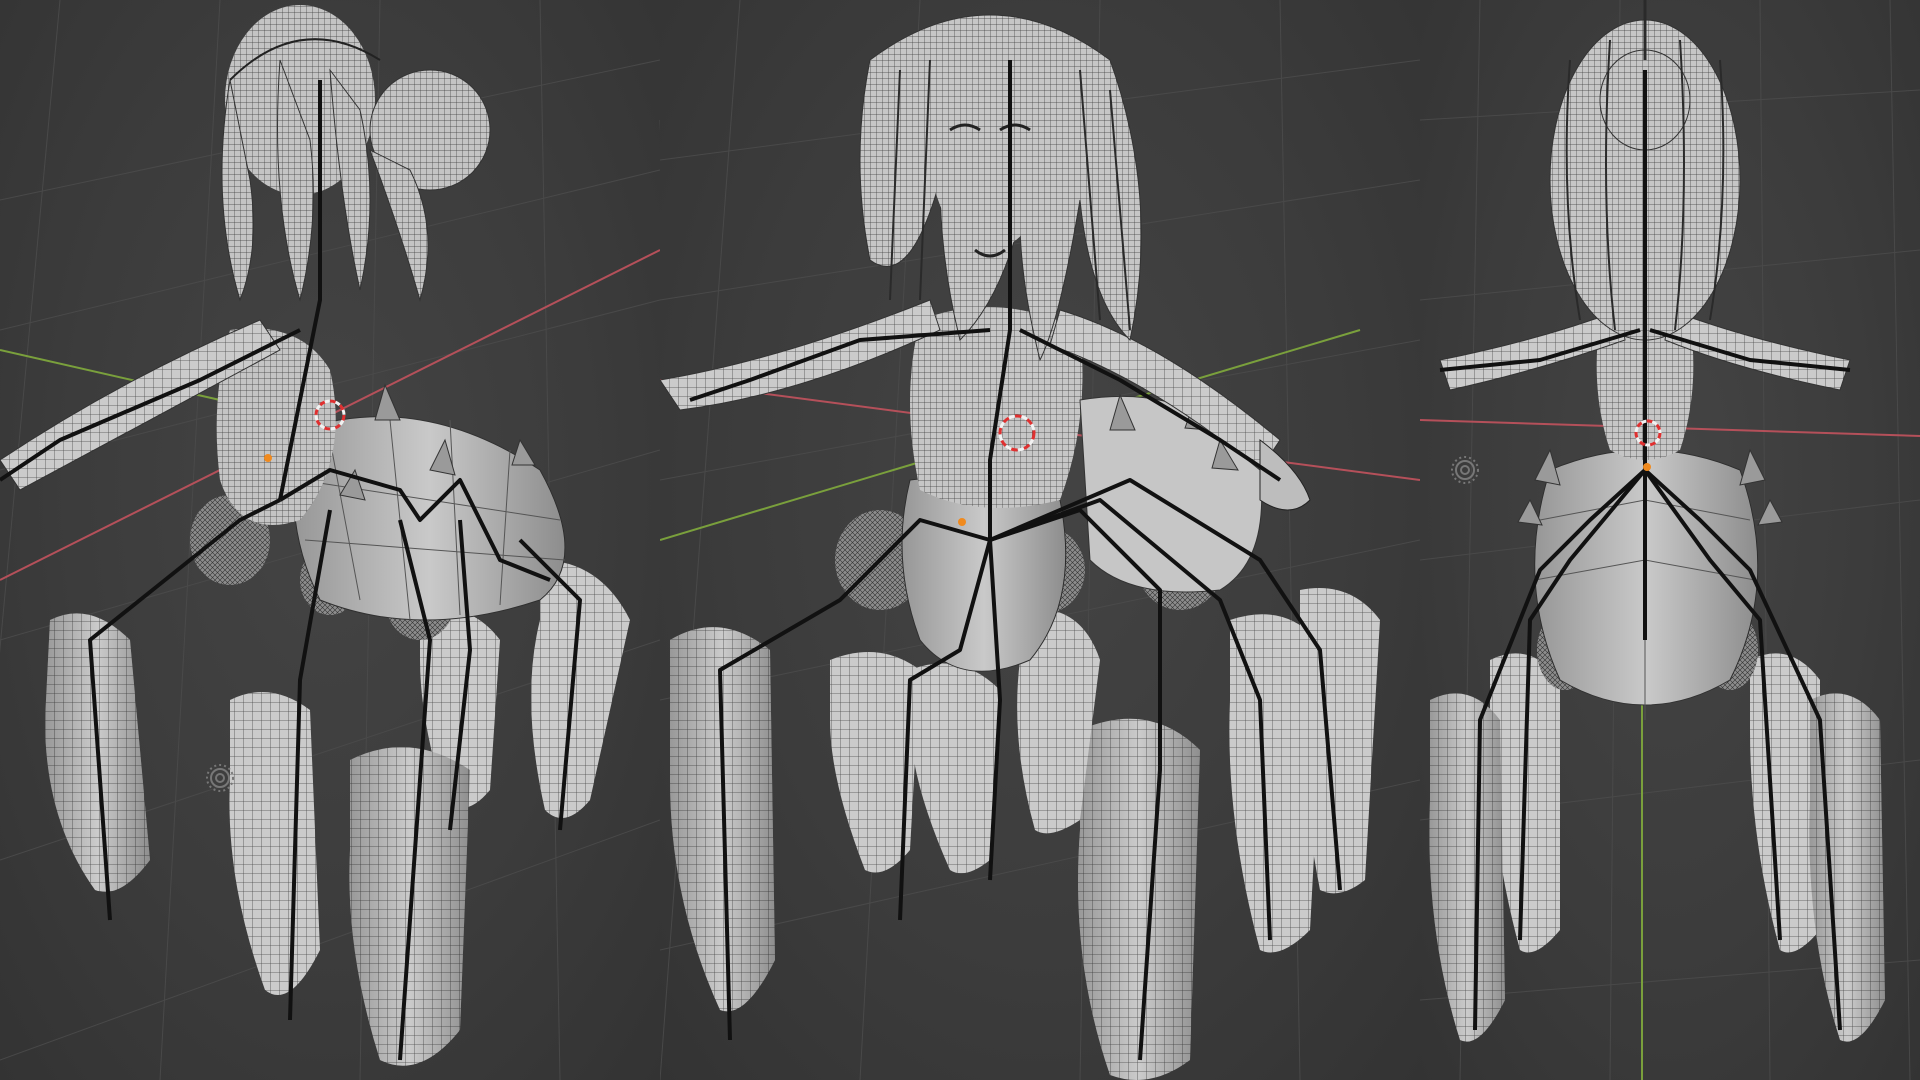 The height and width of the screenshot is (1080, 1920). Describe the element at coordinates (356, 153) in the screenshot. I see `character-hair` at that location.